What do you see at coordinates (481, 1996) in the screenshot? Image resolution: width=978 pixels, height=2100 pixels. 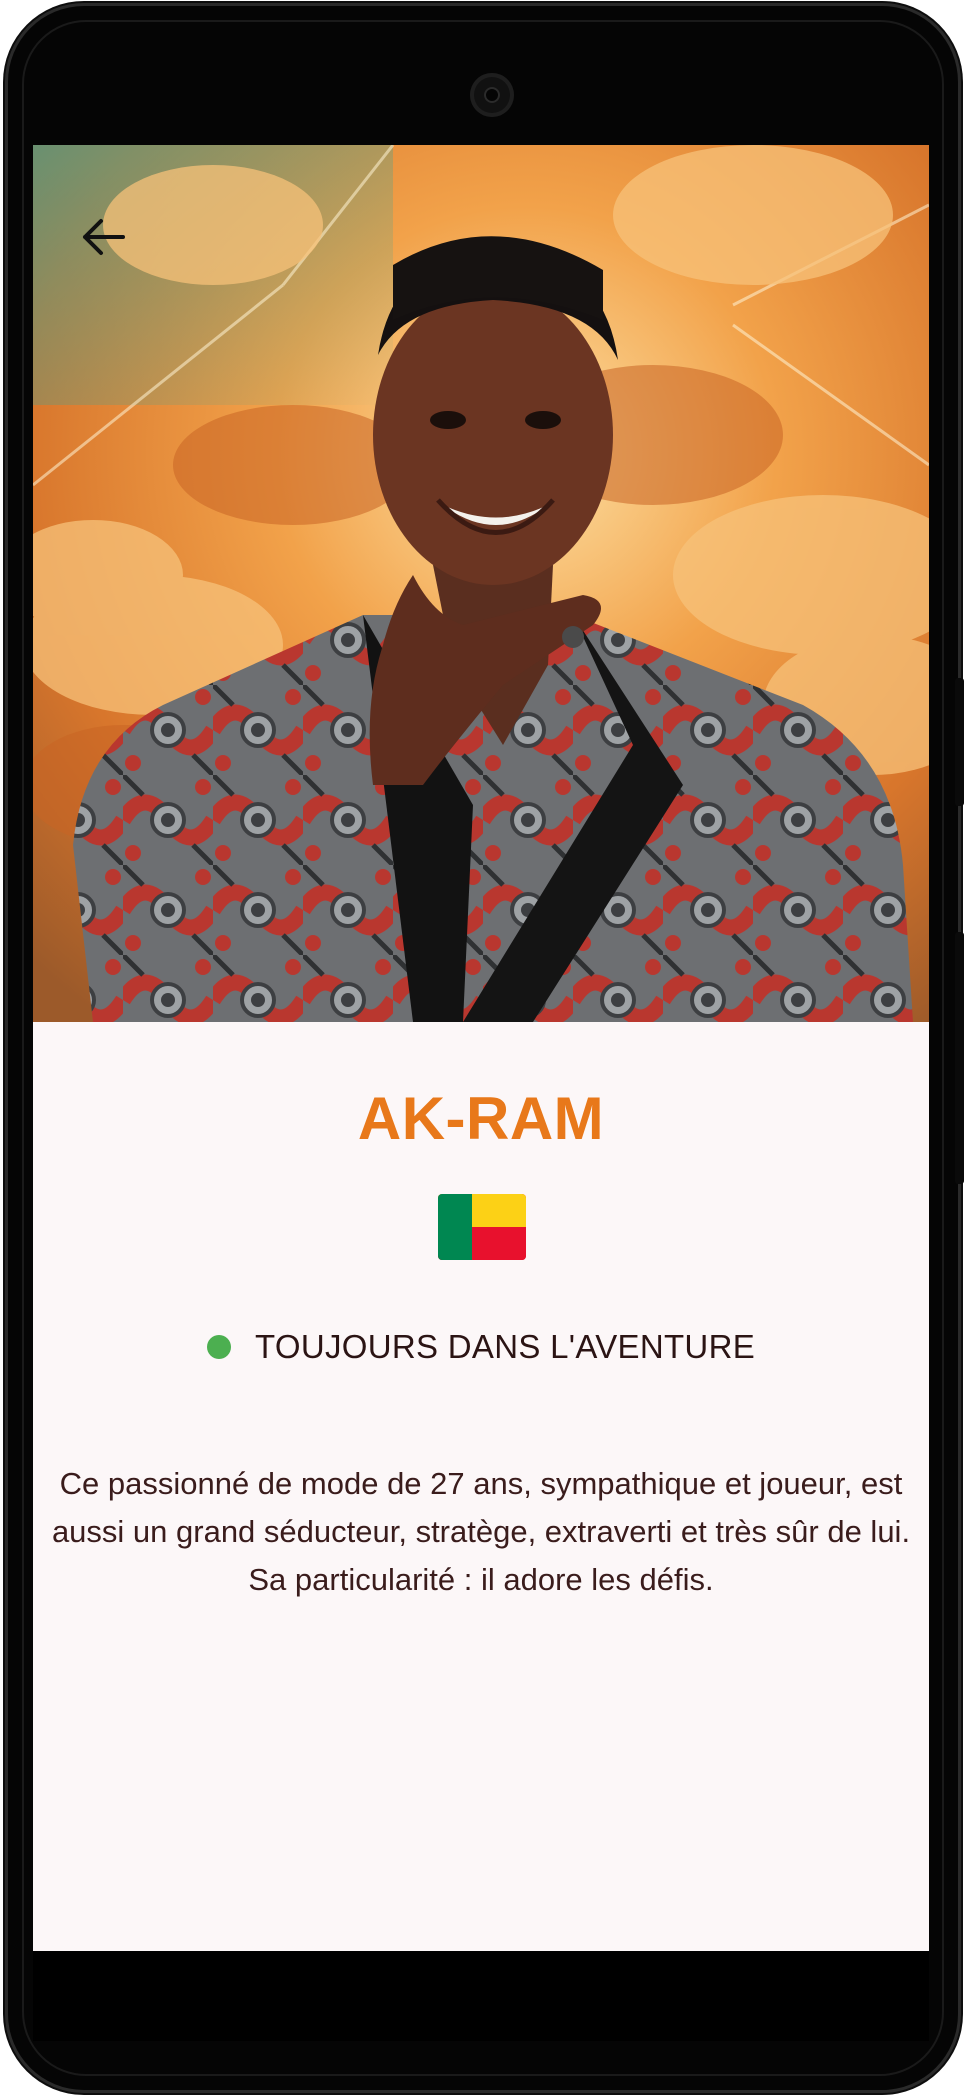 I see `system-navigation-bar` at bounding box center [481, 1996].